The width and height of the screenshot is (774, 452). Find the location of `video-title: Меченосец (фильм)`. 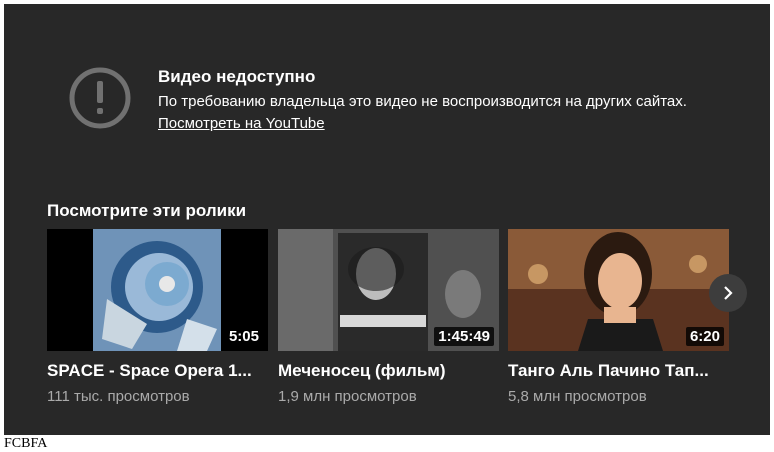

video-title: Меченосец (фильм) is located at coordinates (387, 371).